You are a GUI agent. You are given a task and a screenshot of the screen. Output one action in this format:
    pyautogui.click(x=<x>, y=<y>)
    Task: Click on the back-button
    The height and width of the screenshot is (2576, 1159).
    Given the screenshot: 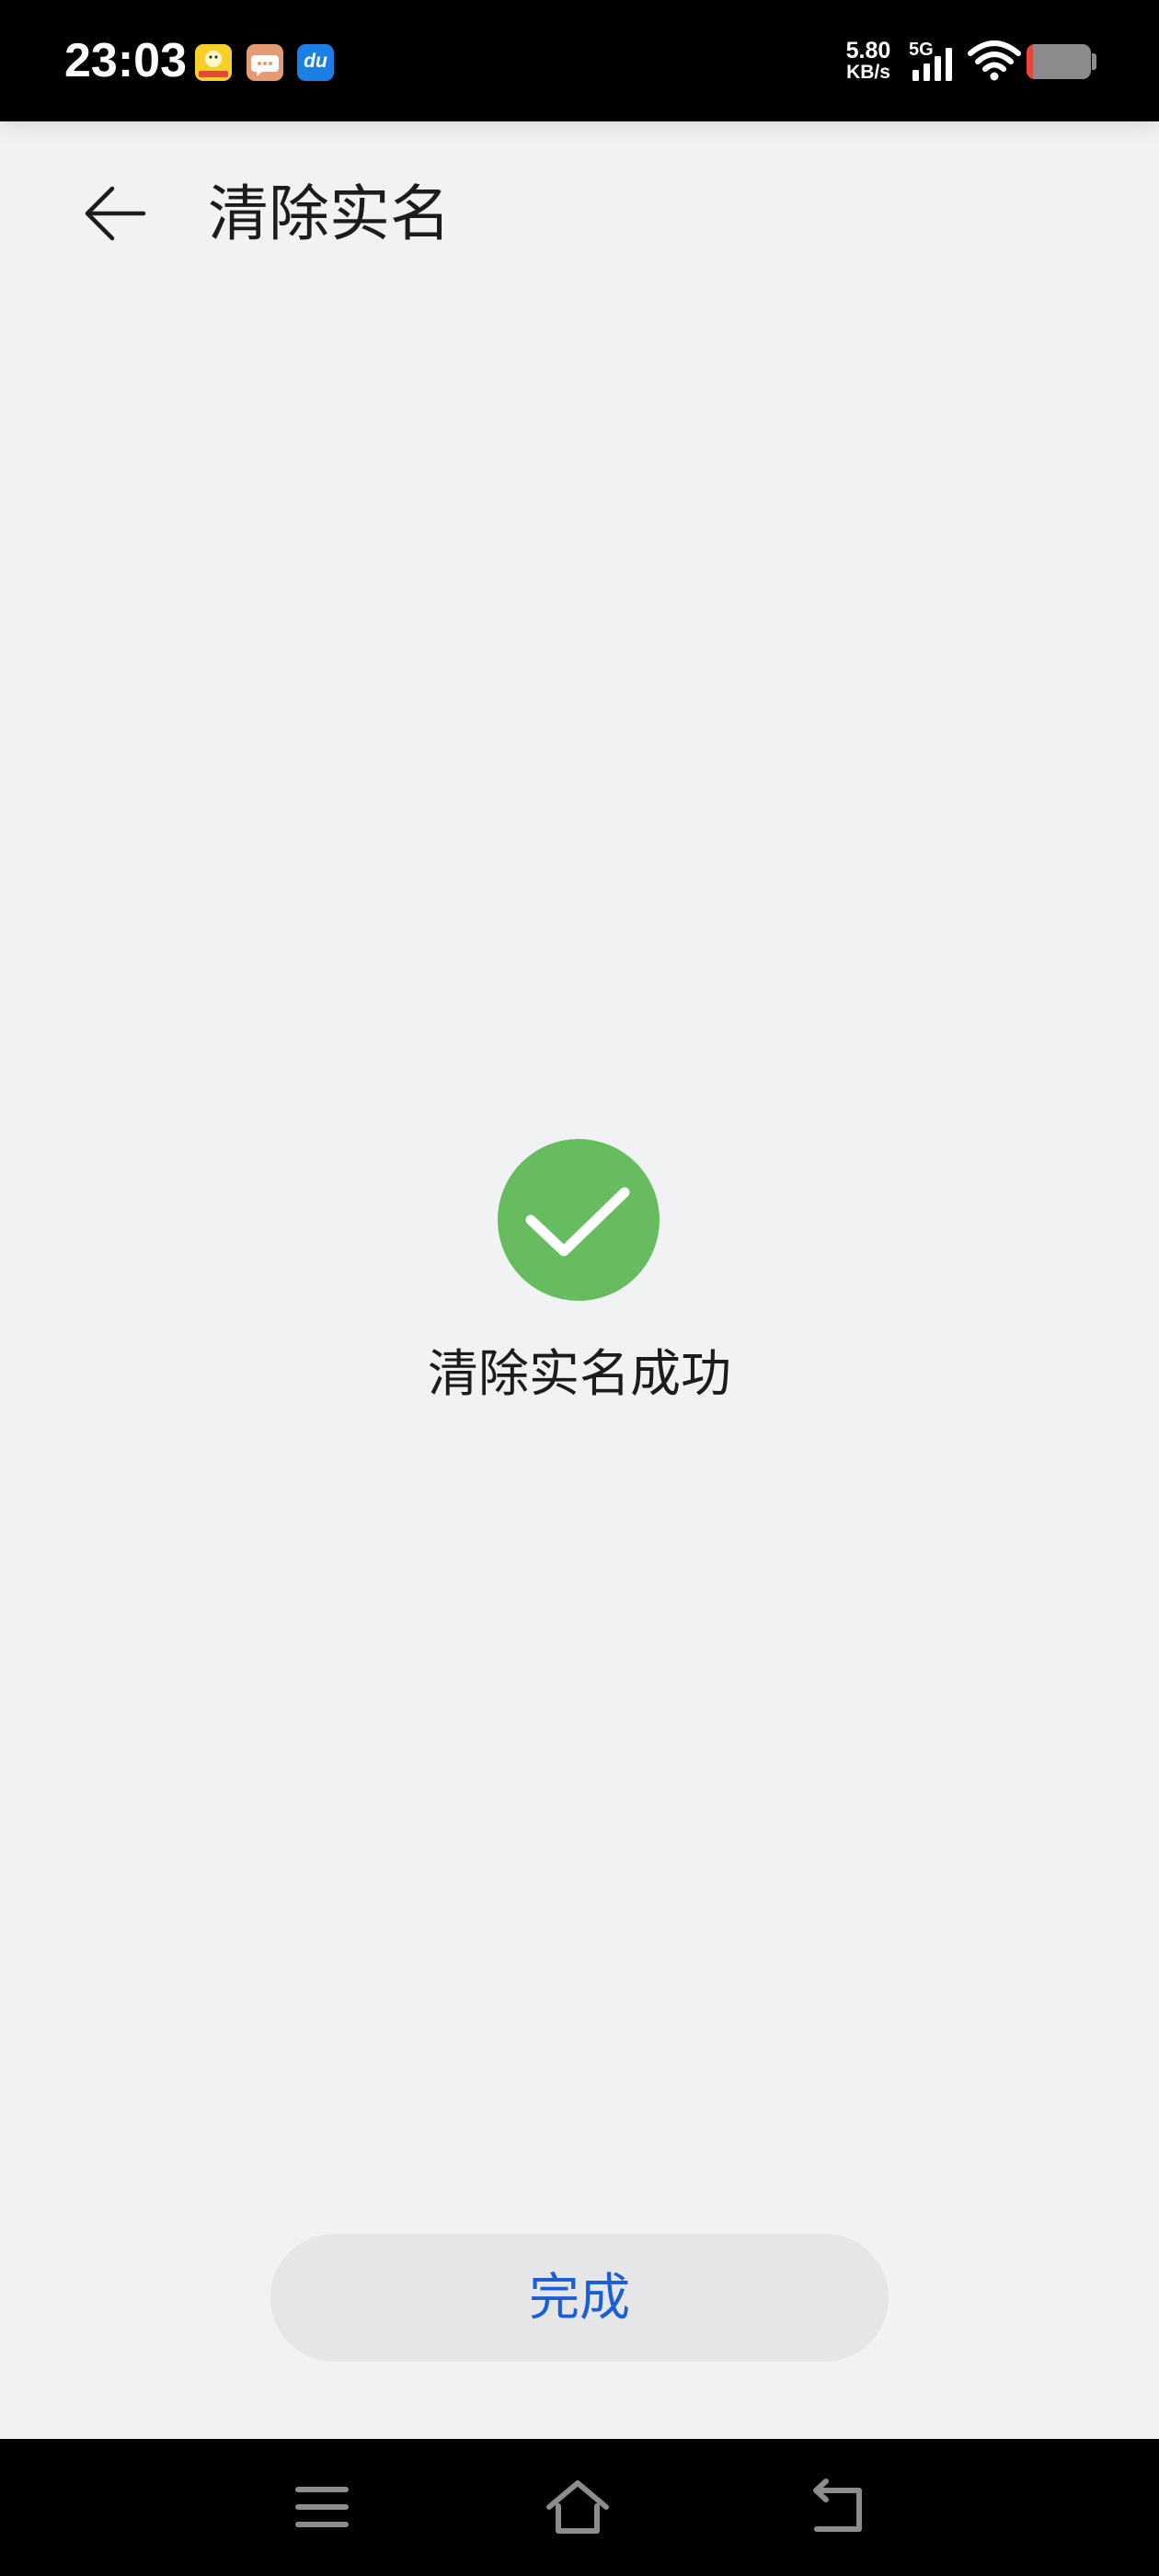 What is the action you would take?
    pyautogui.click(x=115, y=213)
    